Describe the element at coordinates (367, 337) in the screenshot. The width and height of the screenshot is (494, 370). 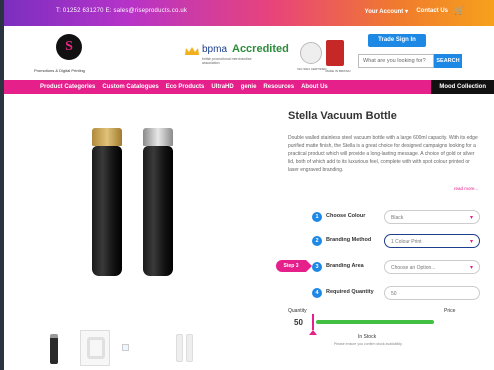
I see `stock-status: In Stock` at that location.